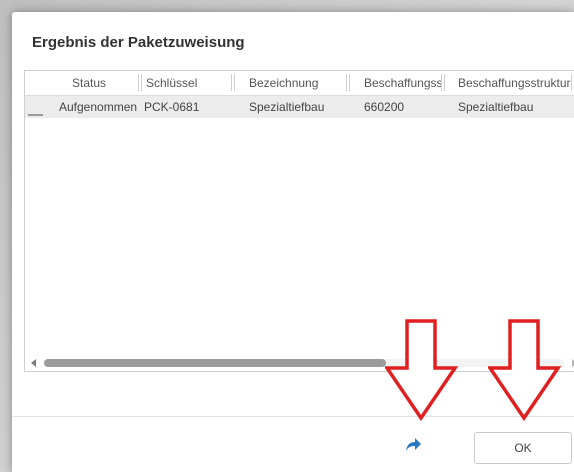  I want to click on row-selector, so click(36, 107).